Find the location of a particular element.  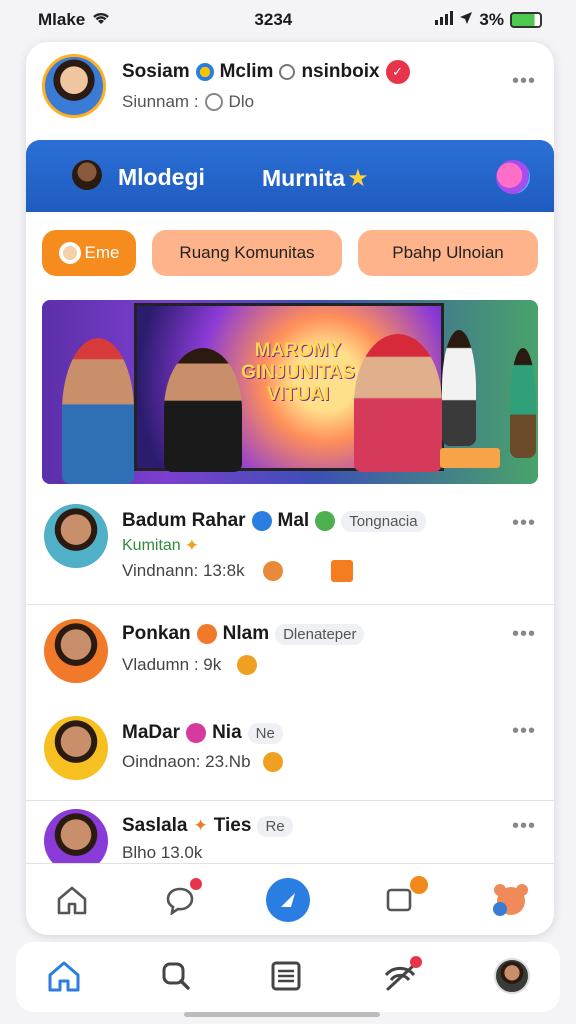

item-name: Saslala is located at coordinates (155, 825).